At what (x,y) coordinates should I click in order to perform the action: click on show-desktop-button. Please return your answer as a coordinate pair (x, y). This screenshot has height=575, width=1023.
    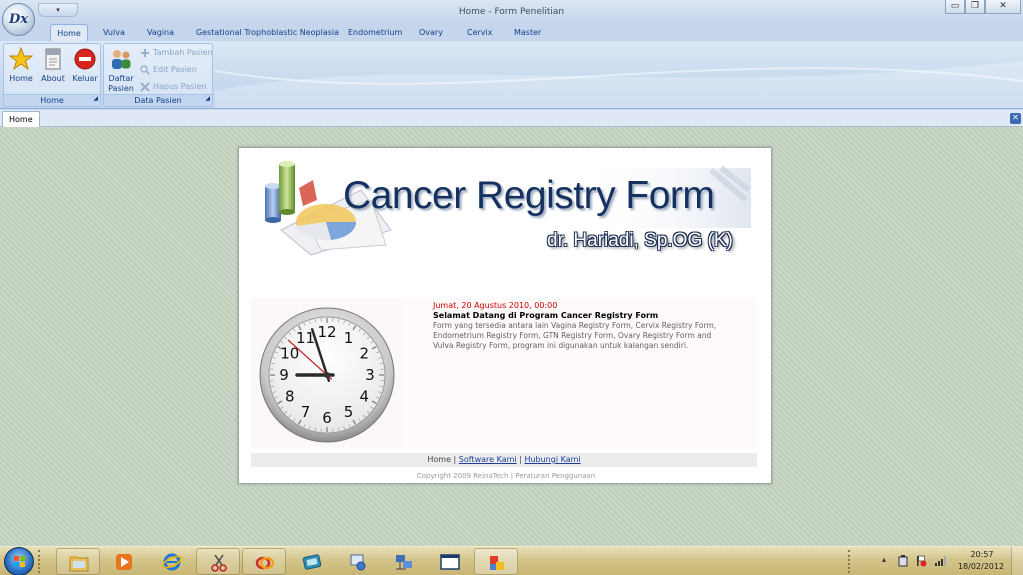
    Looking at the image, I should click on (1017, 561).